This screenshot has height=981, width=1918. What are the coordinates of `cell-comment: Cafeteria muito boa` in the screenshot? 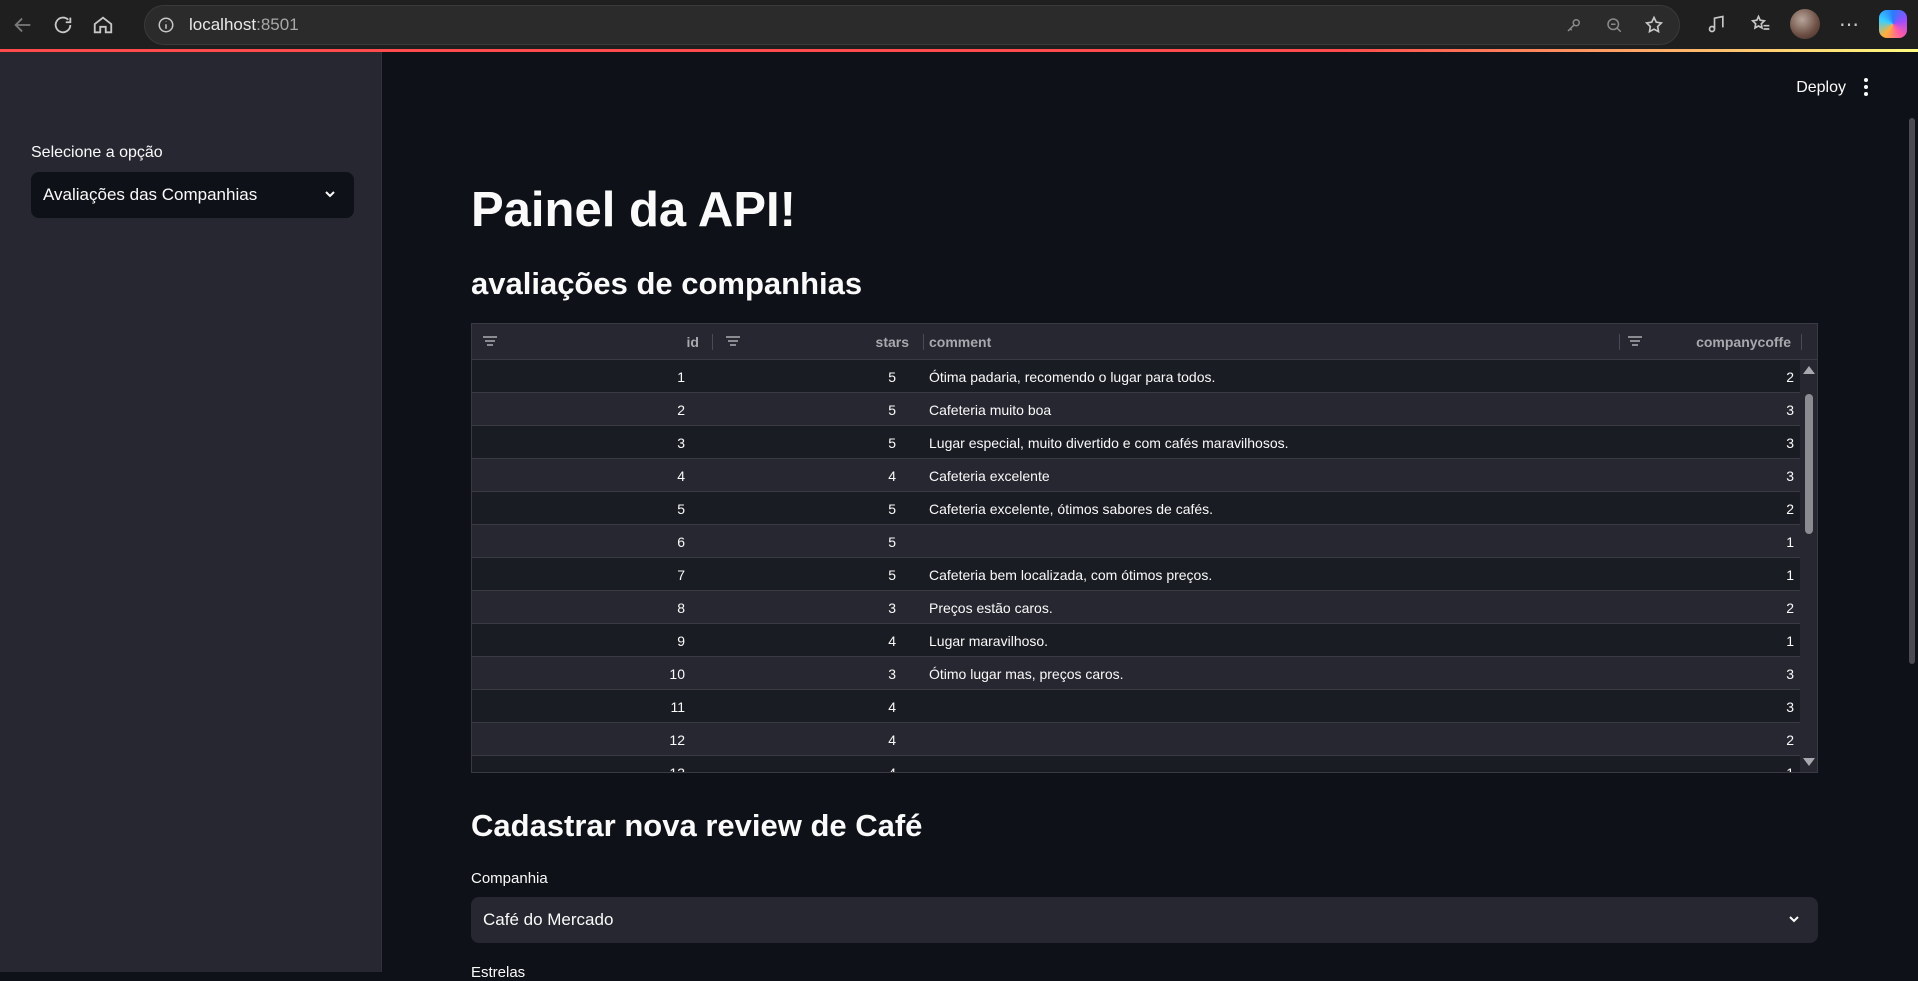 It's located at (990, 410).